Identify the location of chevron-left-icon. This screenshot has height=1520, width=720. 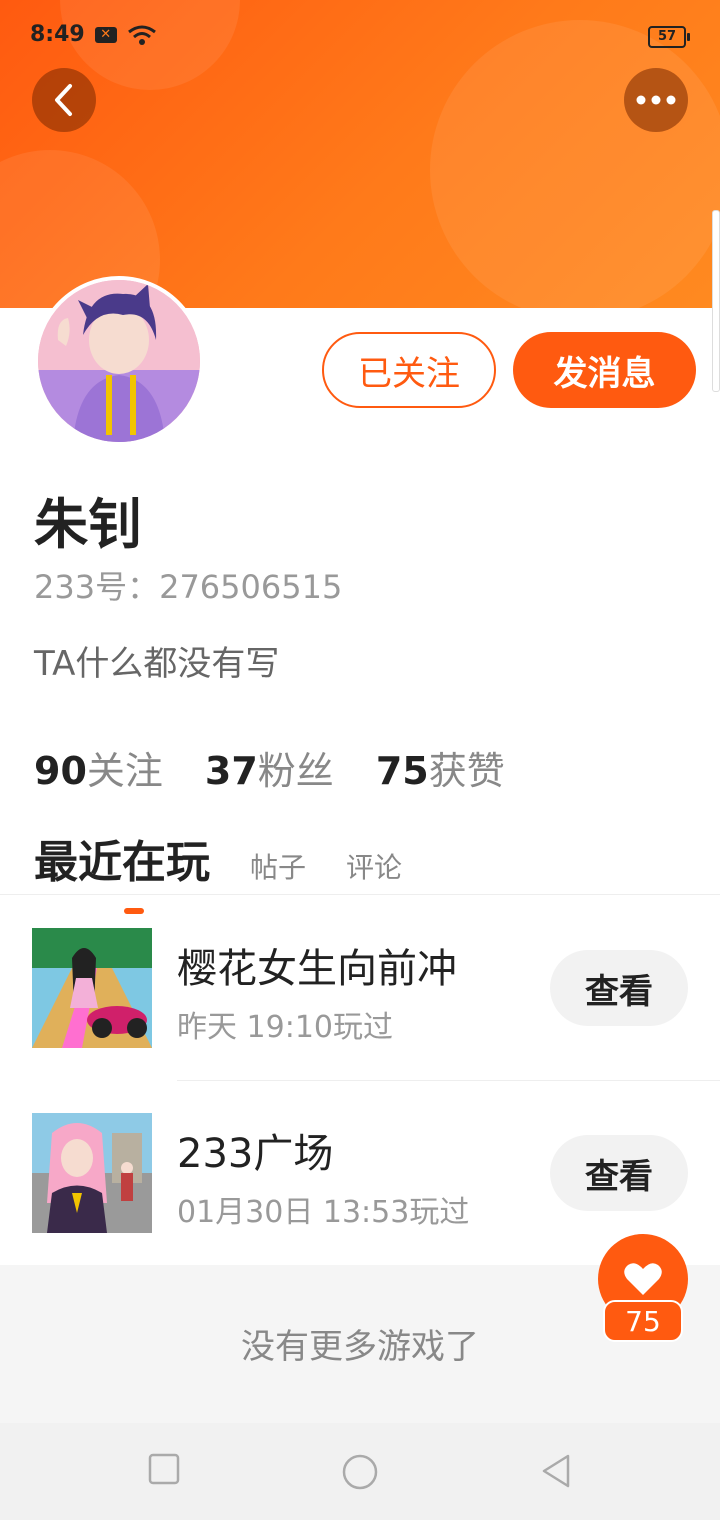
(63, 100).